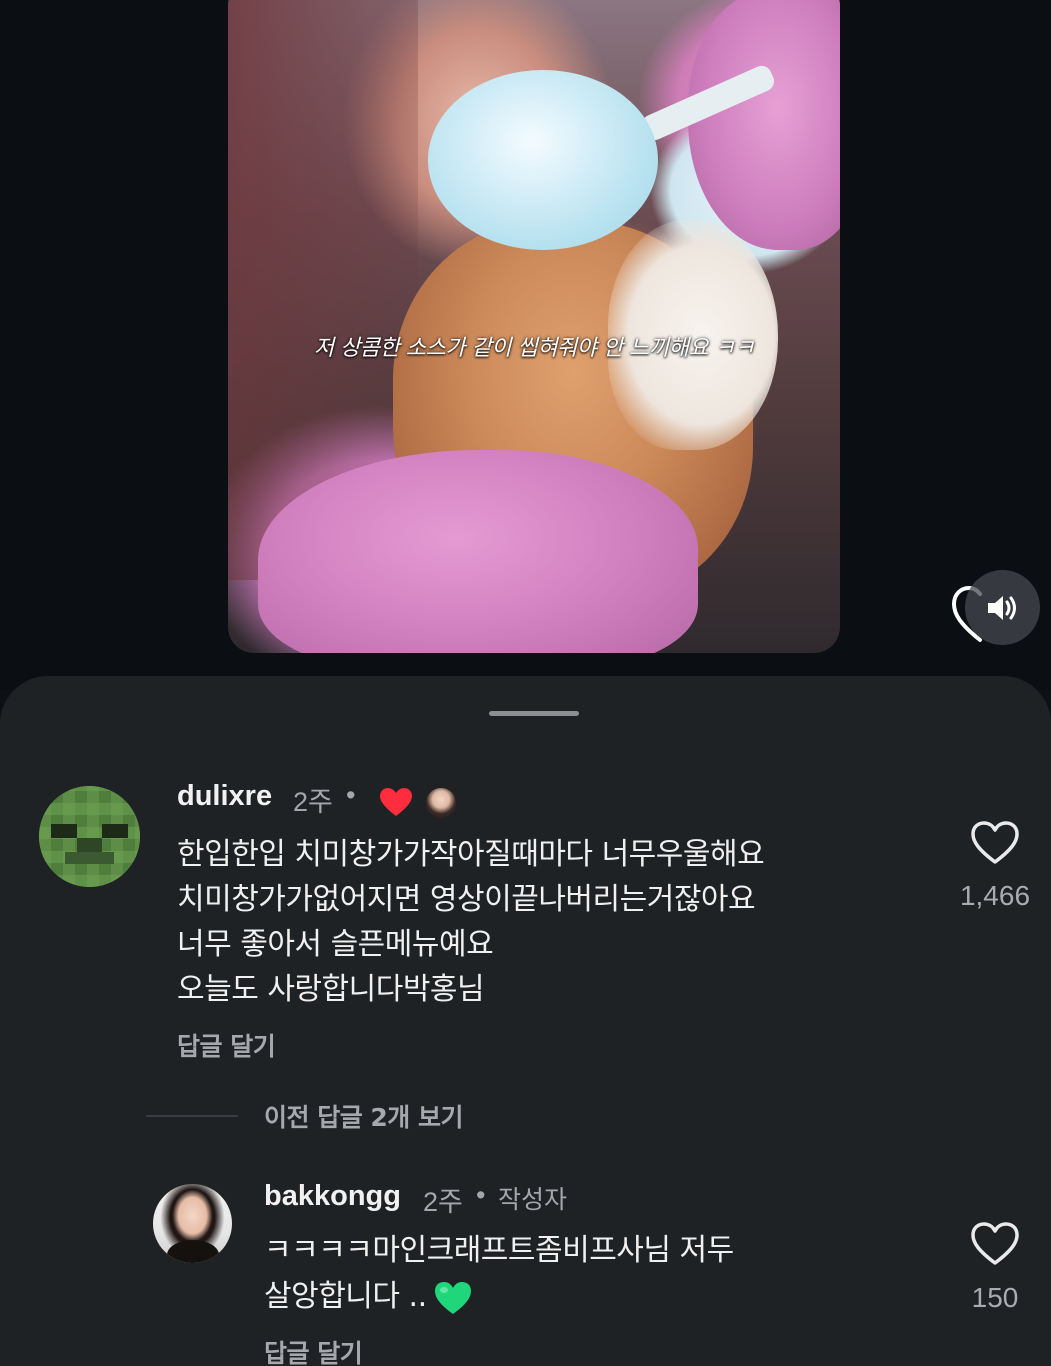 Image resolution: width=1051 pixels, height=1366 pixels. Describe the element at coordinates (534, 348) in the screenshot. I see `video-caption: 저 상콤한 소스가 같이 씹혀줘야 안 느끼해요 ㅋㅋ` at that location.